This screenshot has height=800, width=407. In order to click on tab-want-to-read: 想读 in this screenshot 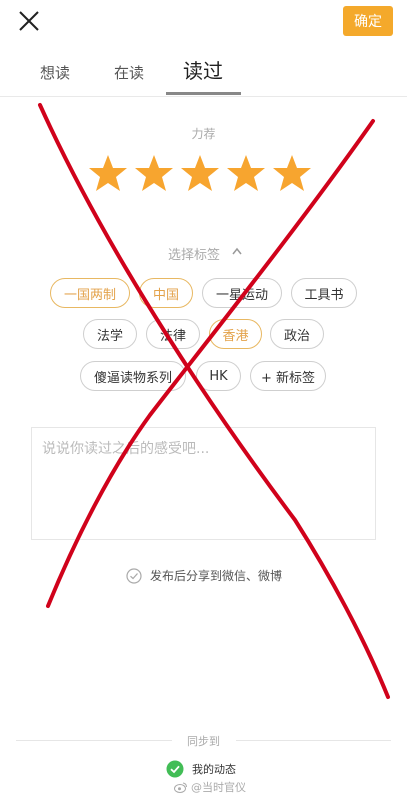, I will do `click(55, 72)`.